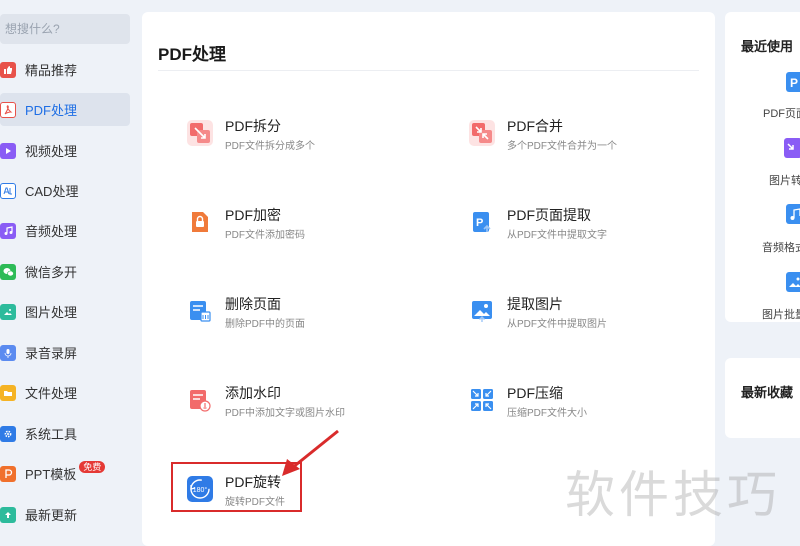 This screenshot has height=546, width=800. What do you see at coordinates (8, 433) in the screenshot?
I see `gear-icon` at bounding box center [8, 433].